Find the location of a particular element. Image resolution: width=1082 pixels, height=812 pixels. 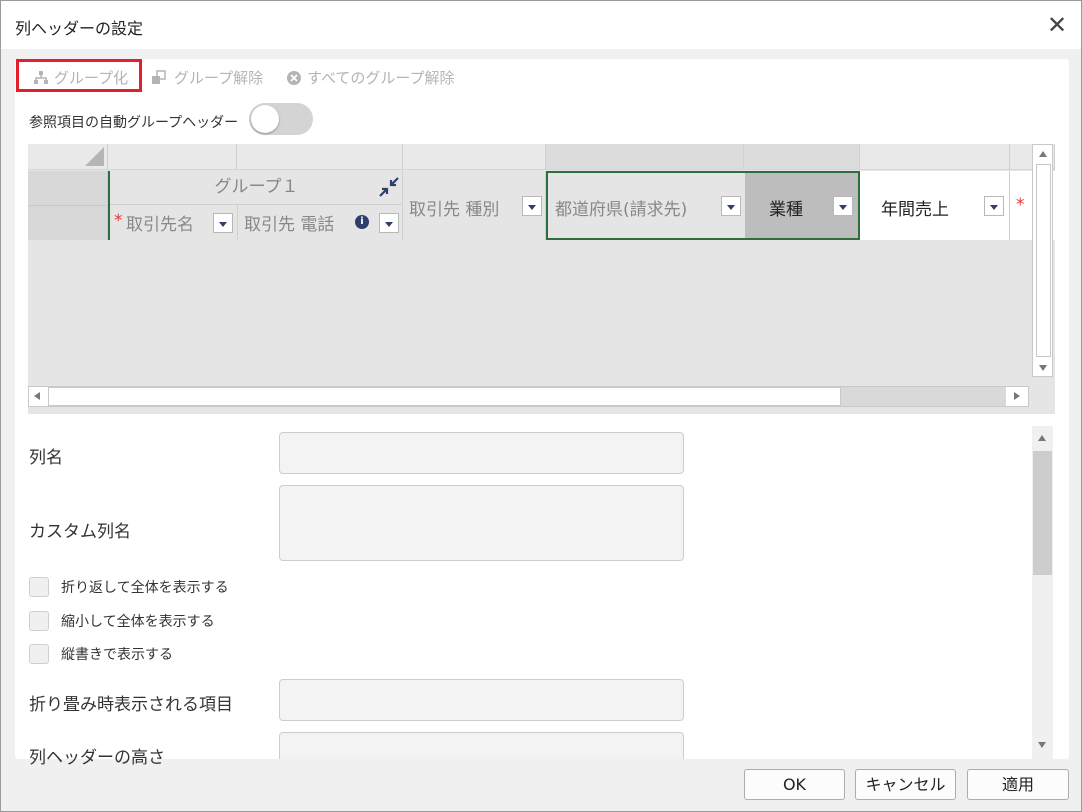

checkbox-row: 折り返して全体を表示する is located at coordinates (129, 587).